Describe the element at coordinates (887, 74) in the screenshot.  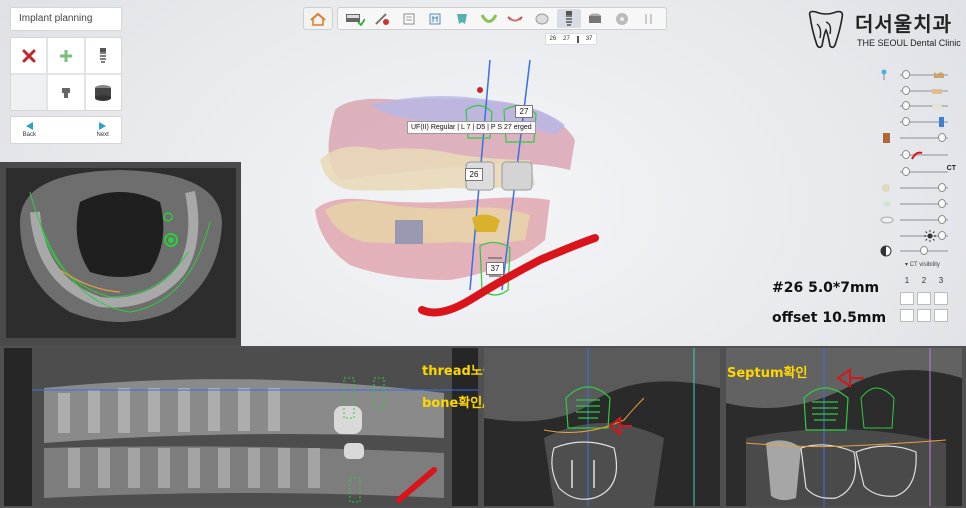
I see `pin-icon` at that location.